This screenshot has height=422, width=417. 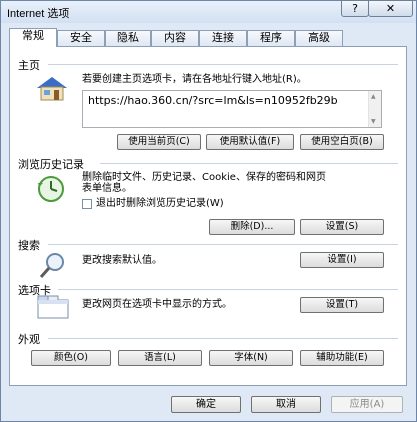 What do you see at coordinates (122, 260) in the screenshot?
I see `search-description: 更改搜索默认值。` at bounding box center [122, 260].